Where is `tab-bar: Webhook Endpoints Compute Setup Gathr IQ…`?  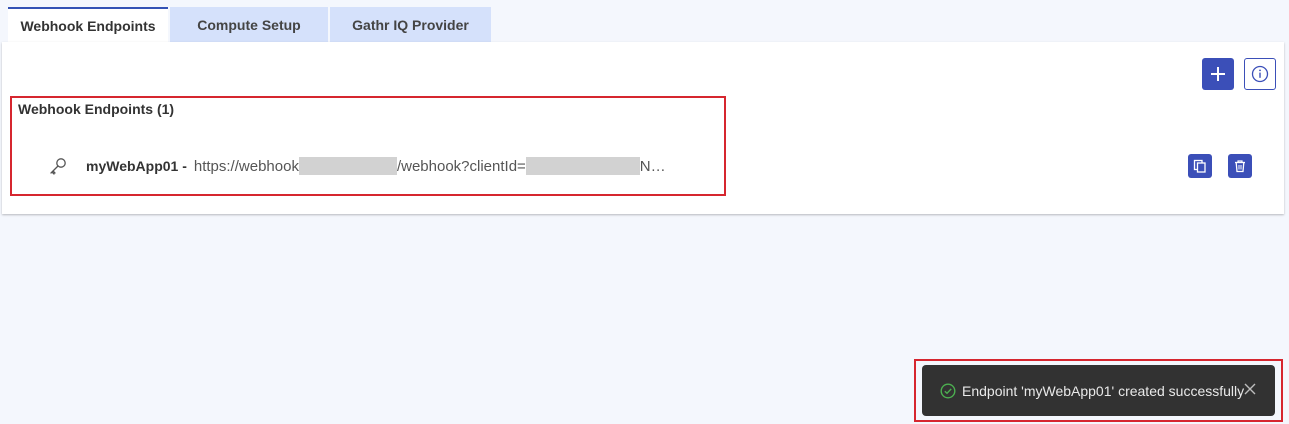
tab-bar: Webhook Endpoints Compute Setup Gathr IQ… is located at coordinates (250, 24).